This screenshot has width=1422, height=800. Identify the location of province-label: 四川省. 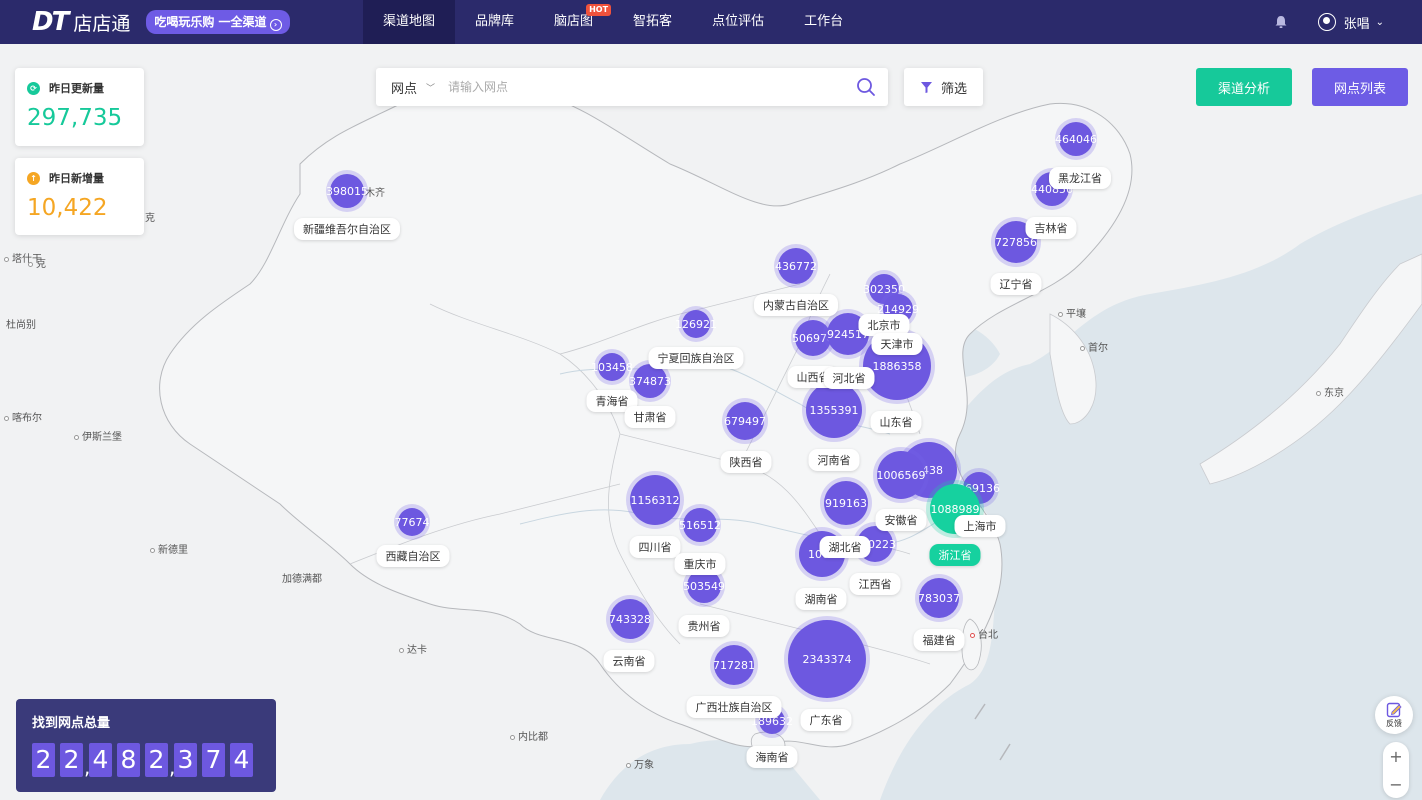
(655, 547).